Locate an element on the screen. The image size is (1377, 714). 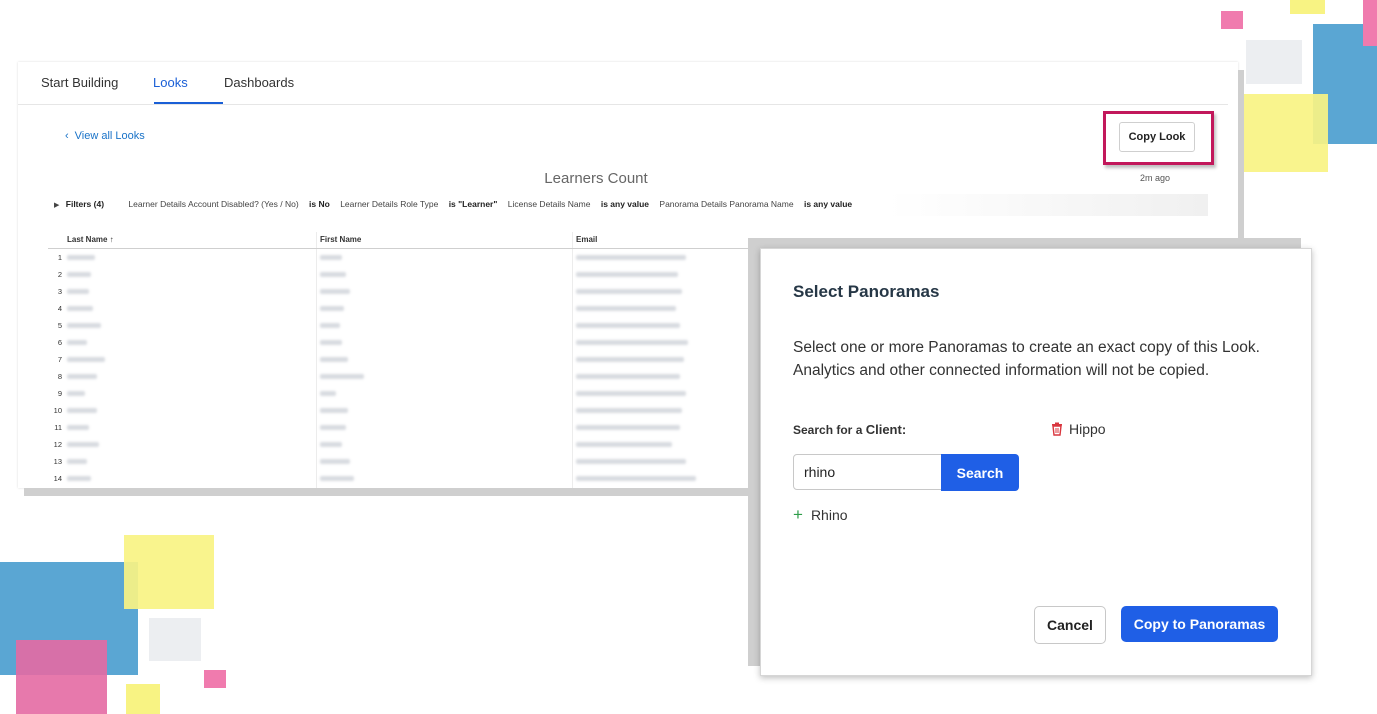
decor-pink-square-top is located at coordinates (1232, 20).